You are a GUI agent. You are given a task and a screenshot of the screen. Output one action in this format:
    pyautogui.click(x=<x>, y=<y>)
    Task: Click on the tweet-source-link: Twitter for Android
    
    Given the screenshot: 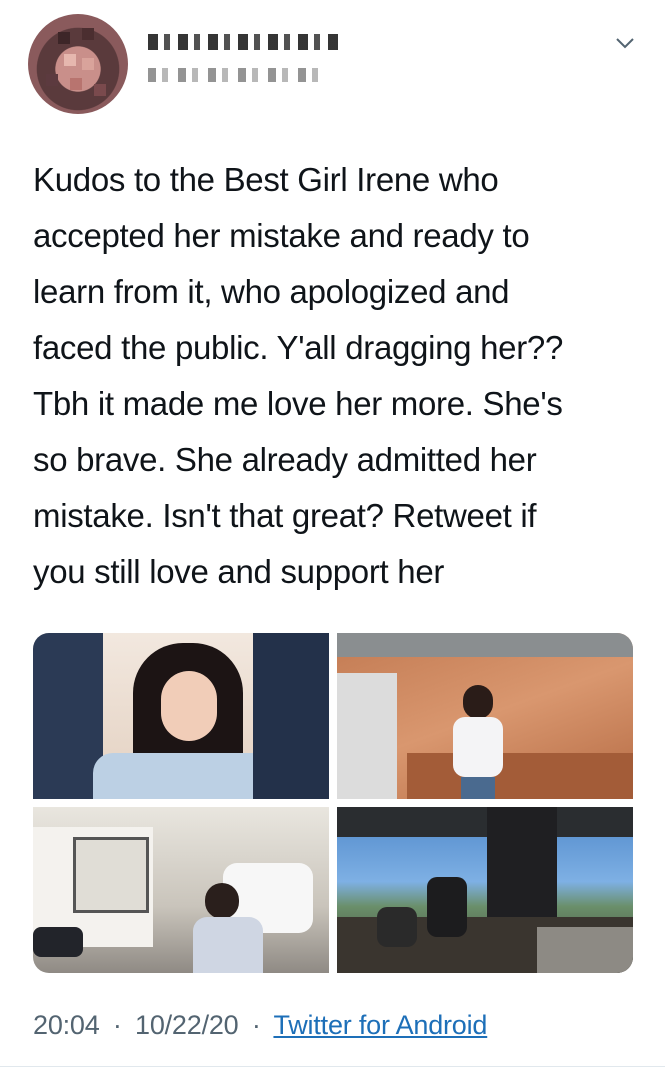 What is the action you would take?
    pyautogui.click(x=380, y=1025)
    